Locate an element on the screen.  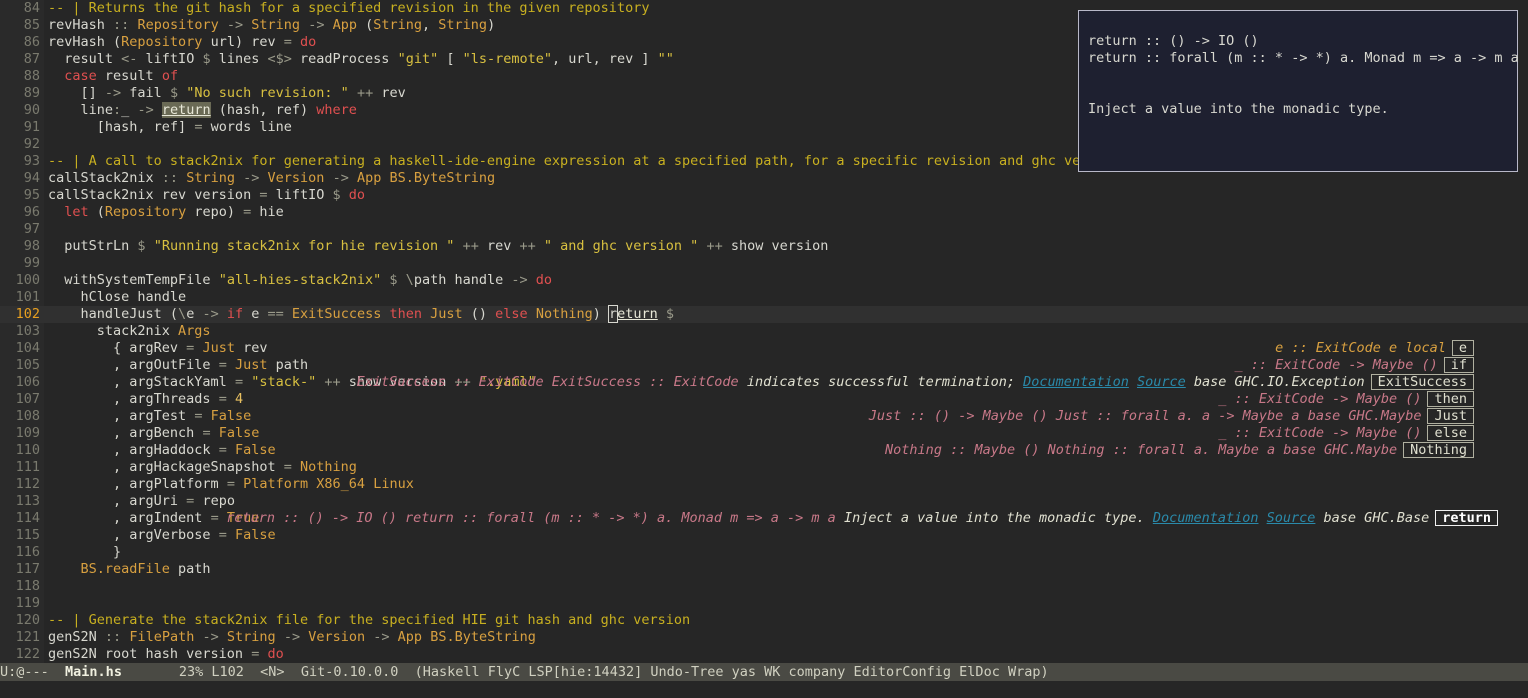
code-line: 118 is located at coordinates (764, 586).